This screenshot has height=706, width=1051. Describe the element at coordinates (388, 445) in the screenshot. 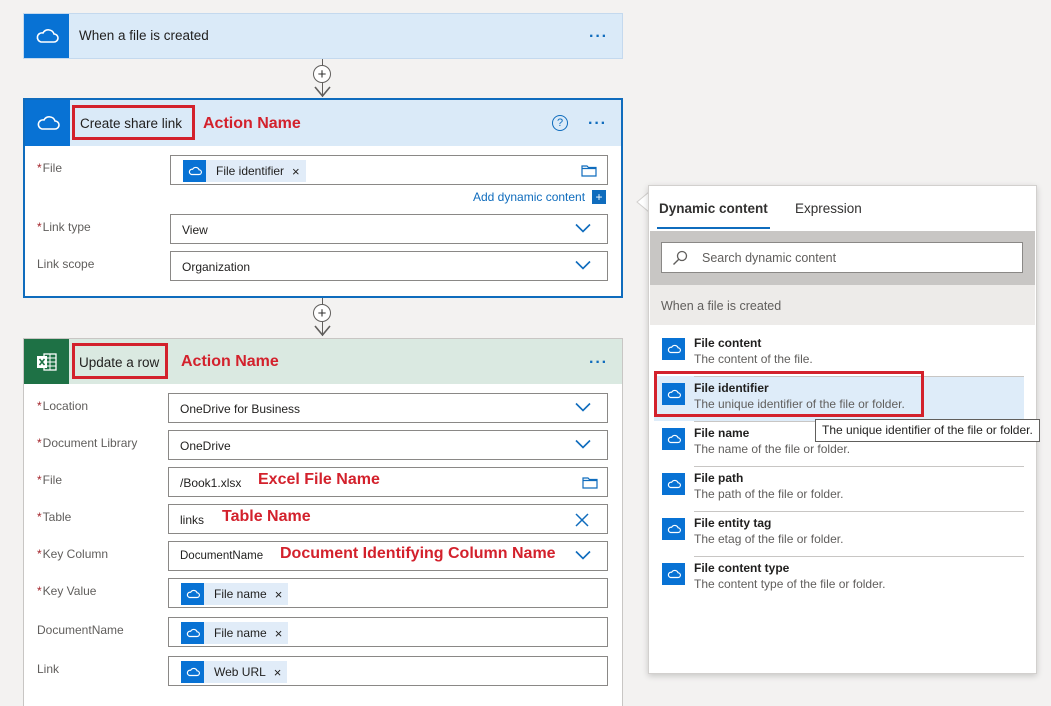

I see `document-library-field: OneDrive` at that location.